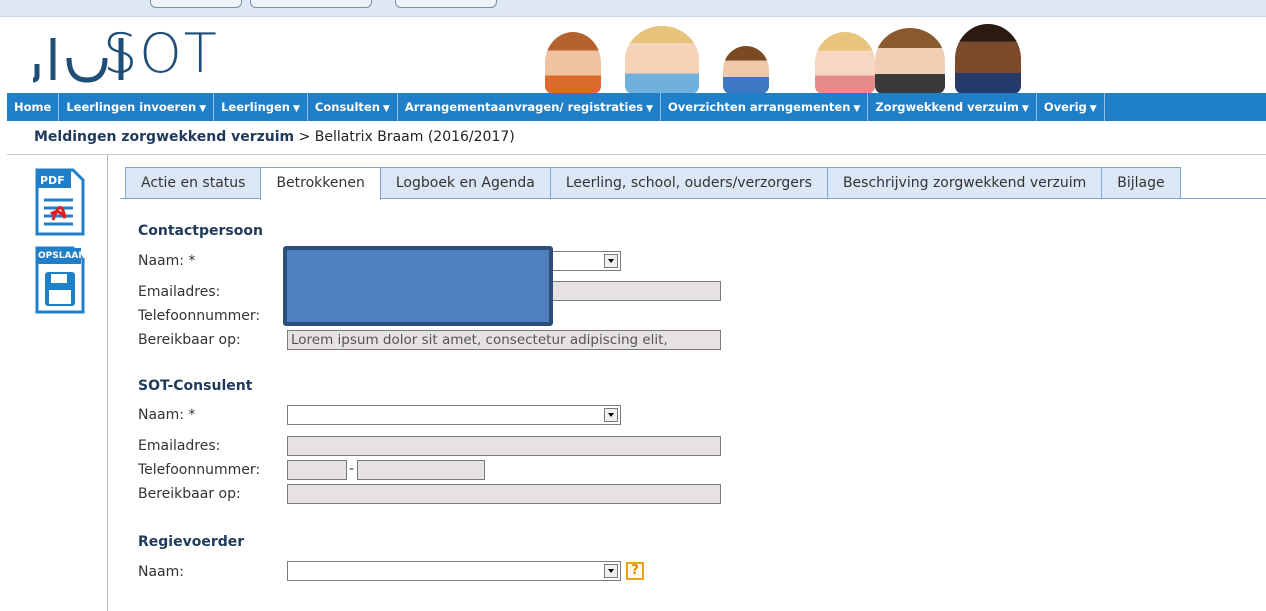 This screenshot has height=611, width=1266. I want to click on nav-item-leerlingen: Leerlingen ▼, so click(261, 107).